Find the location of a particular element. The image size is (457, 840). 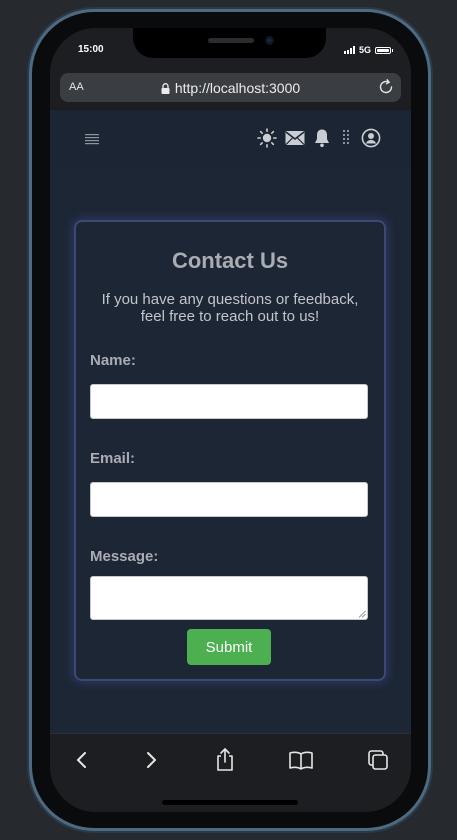

message-textarea is located at coordinates (229, 598).